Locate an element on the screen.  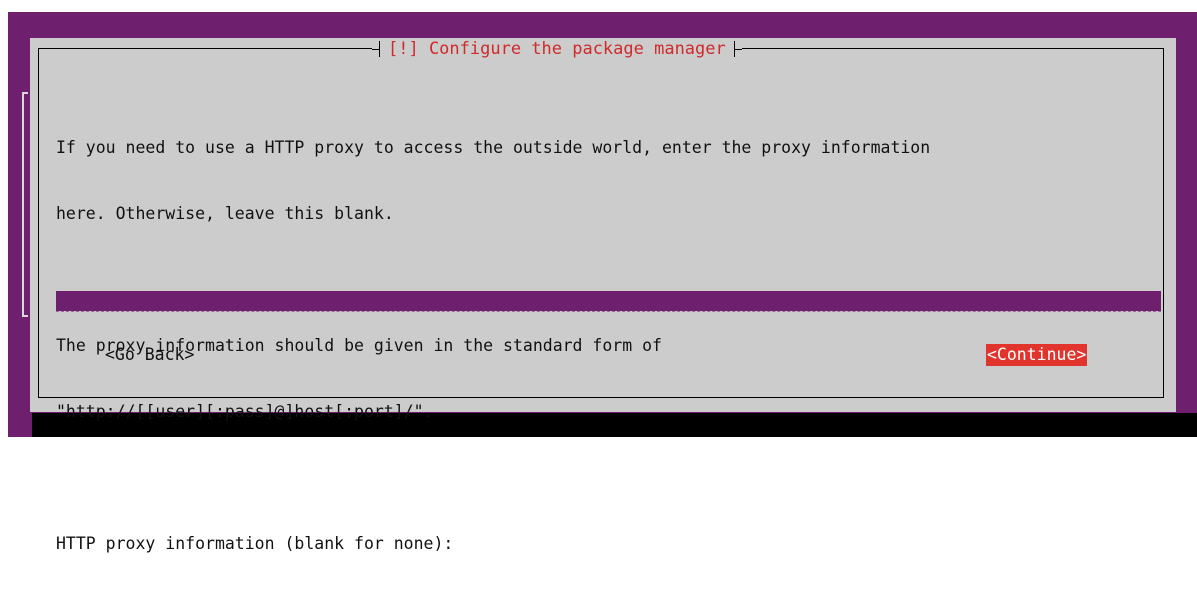
proxy-format-line-2: "http://[[user][:pass]@]host[:port]/". is located at coordinates (245, 411).